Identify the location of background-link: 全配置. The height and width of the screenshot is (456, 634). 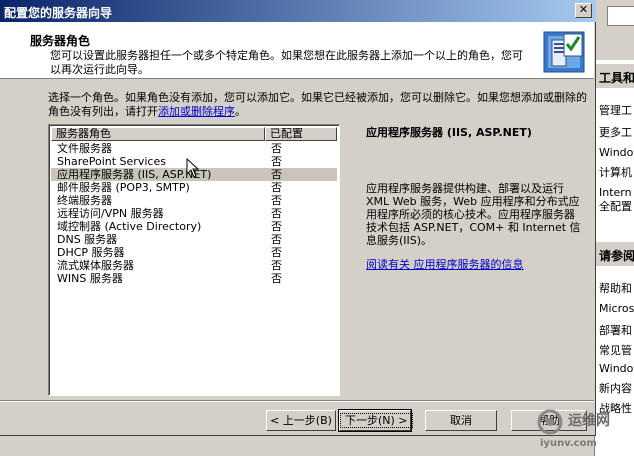
(615, 206).